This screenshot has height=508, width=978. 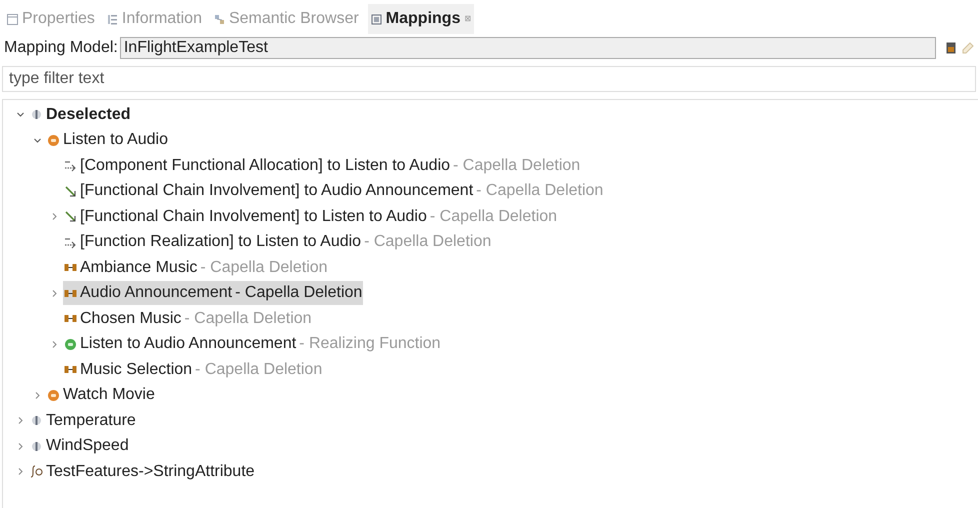 I want to click on tree-item: Music Selection - Capella Deletion, so click(x=193, y=370).